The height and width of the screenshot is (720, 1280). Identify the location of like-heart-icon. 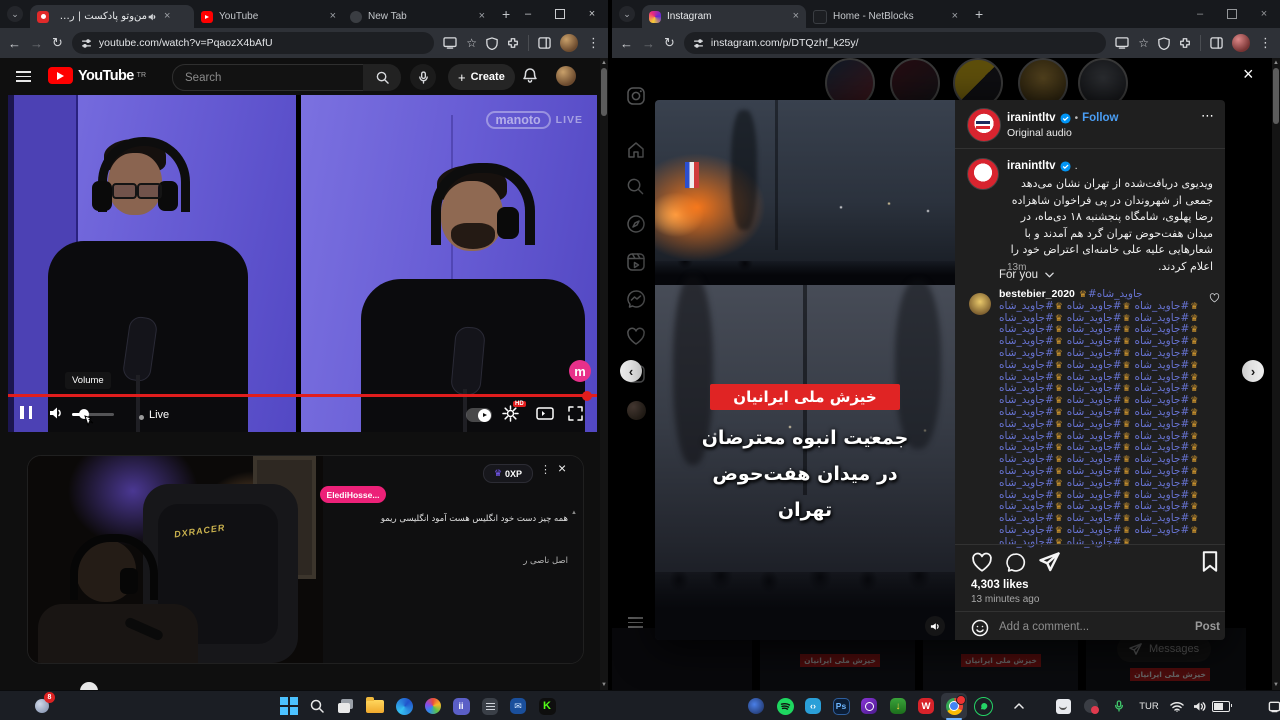
(982, 562).